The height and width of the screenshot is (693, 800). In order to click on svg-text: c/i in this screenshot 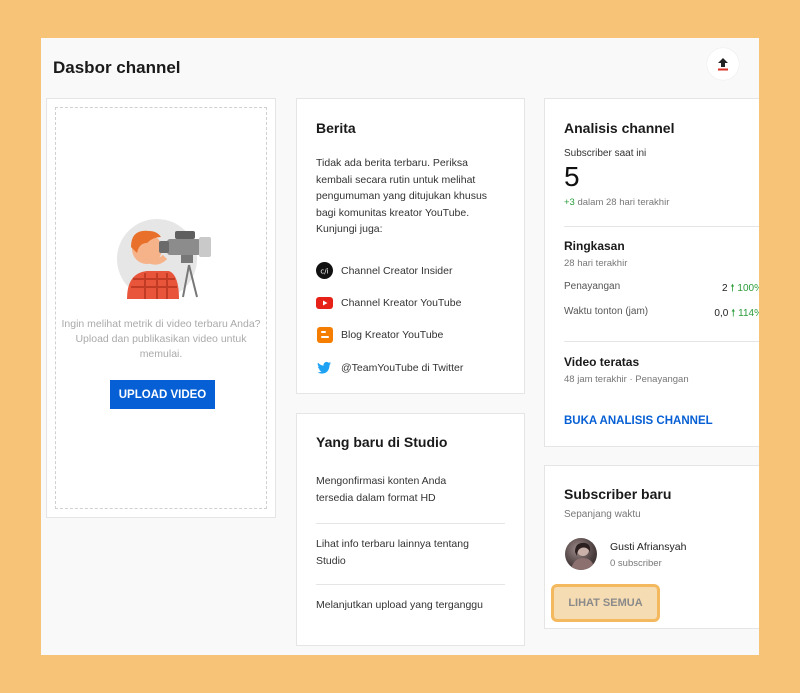, I will do `click(324, 272)`.